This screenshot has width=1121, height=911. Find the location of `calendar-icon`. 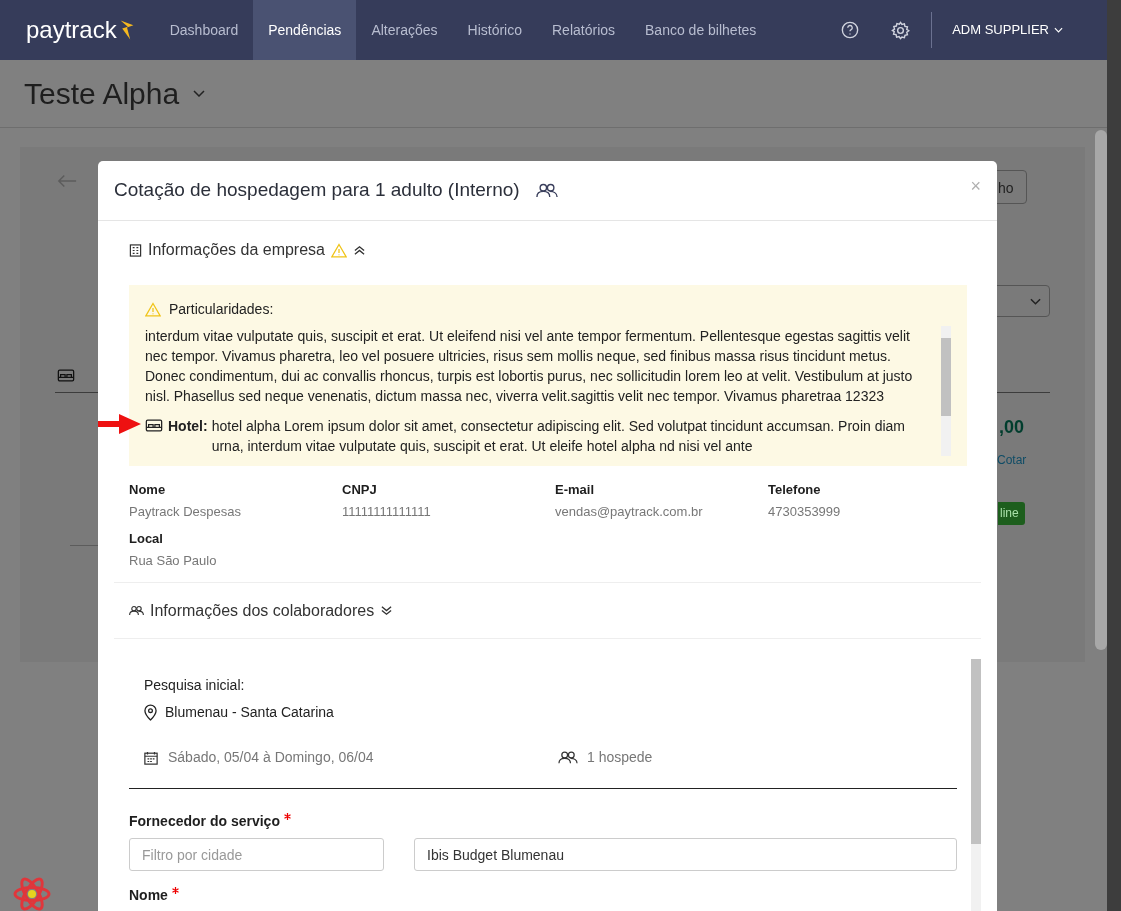

calendar-icon is located at coordinates (151, 757).